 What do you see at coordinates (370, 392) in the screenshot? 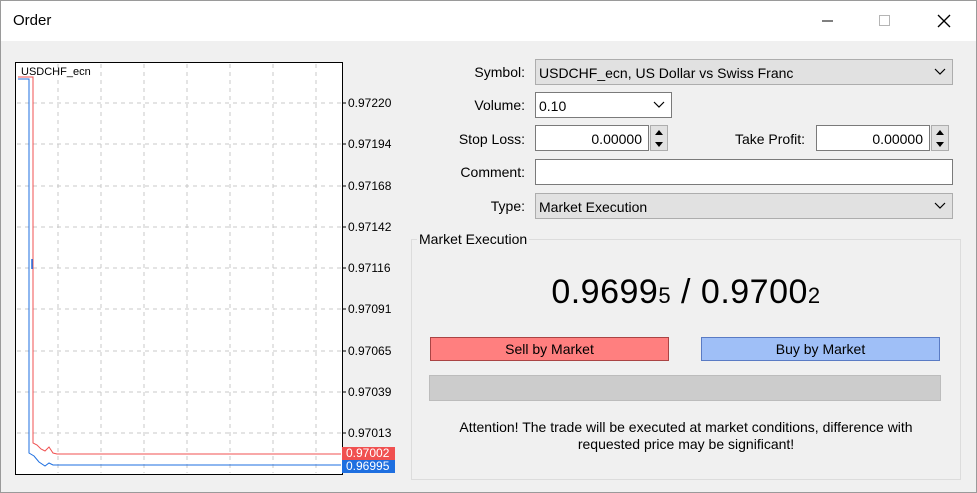
I see `price-tick: 0.97039` at bounding box center [370, 392].